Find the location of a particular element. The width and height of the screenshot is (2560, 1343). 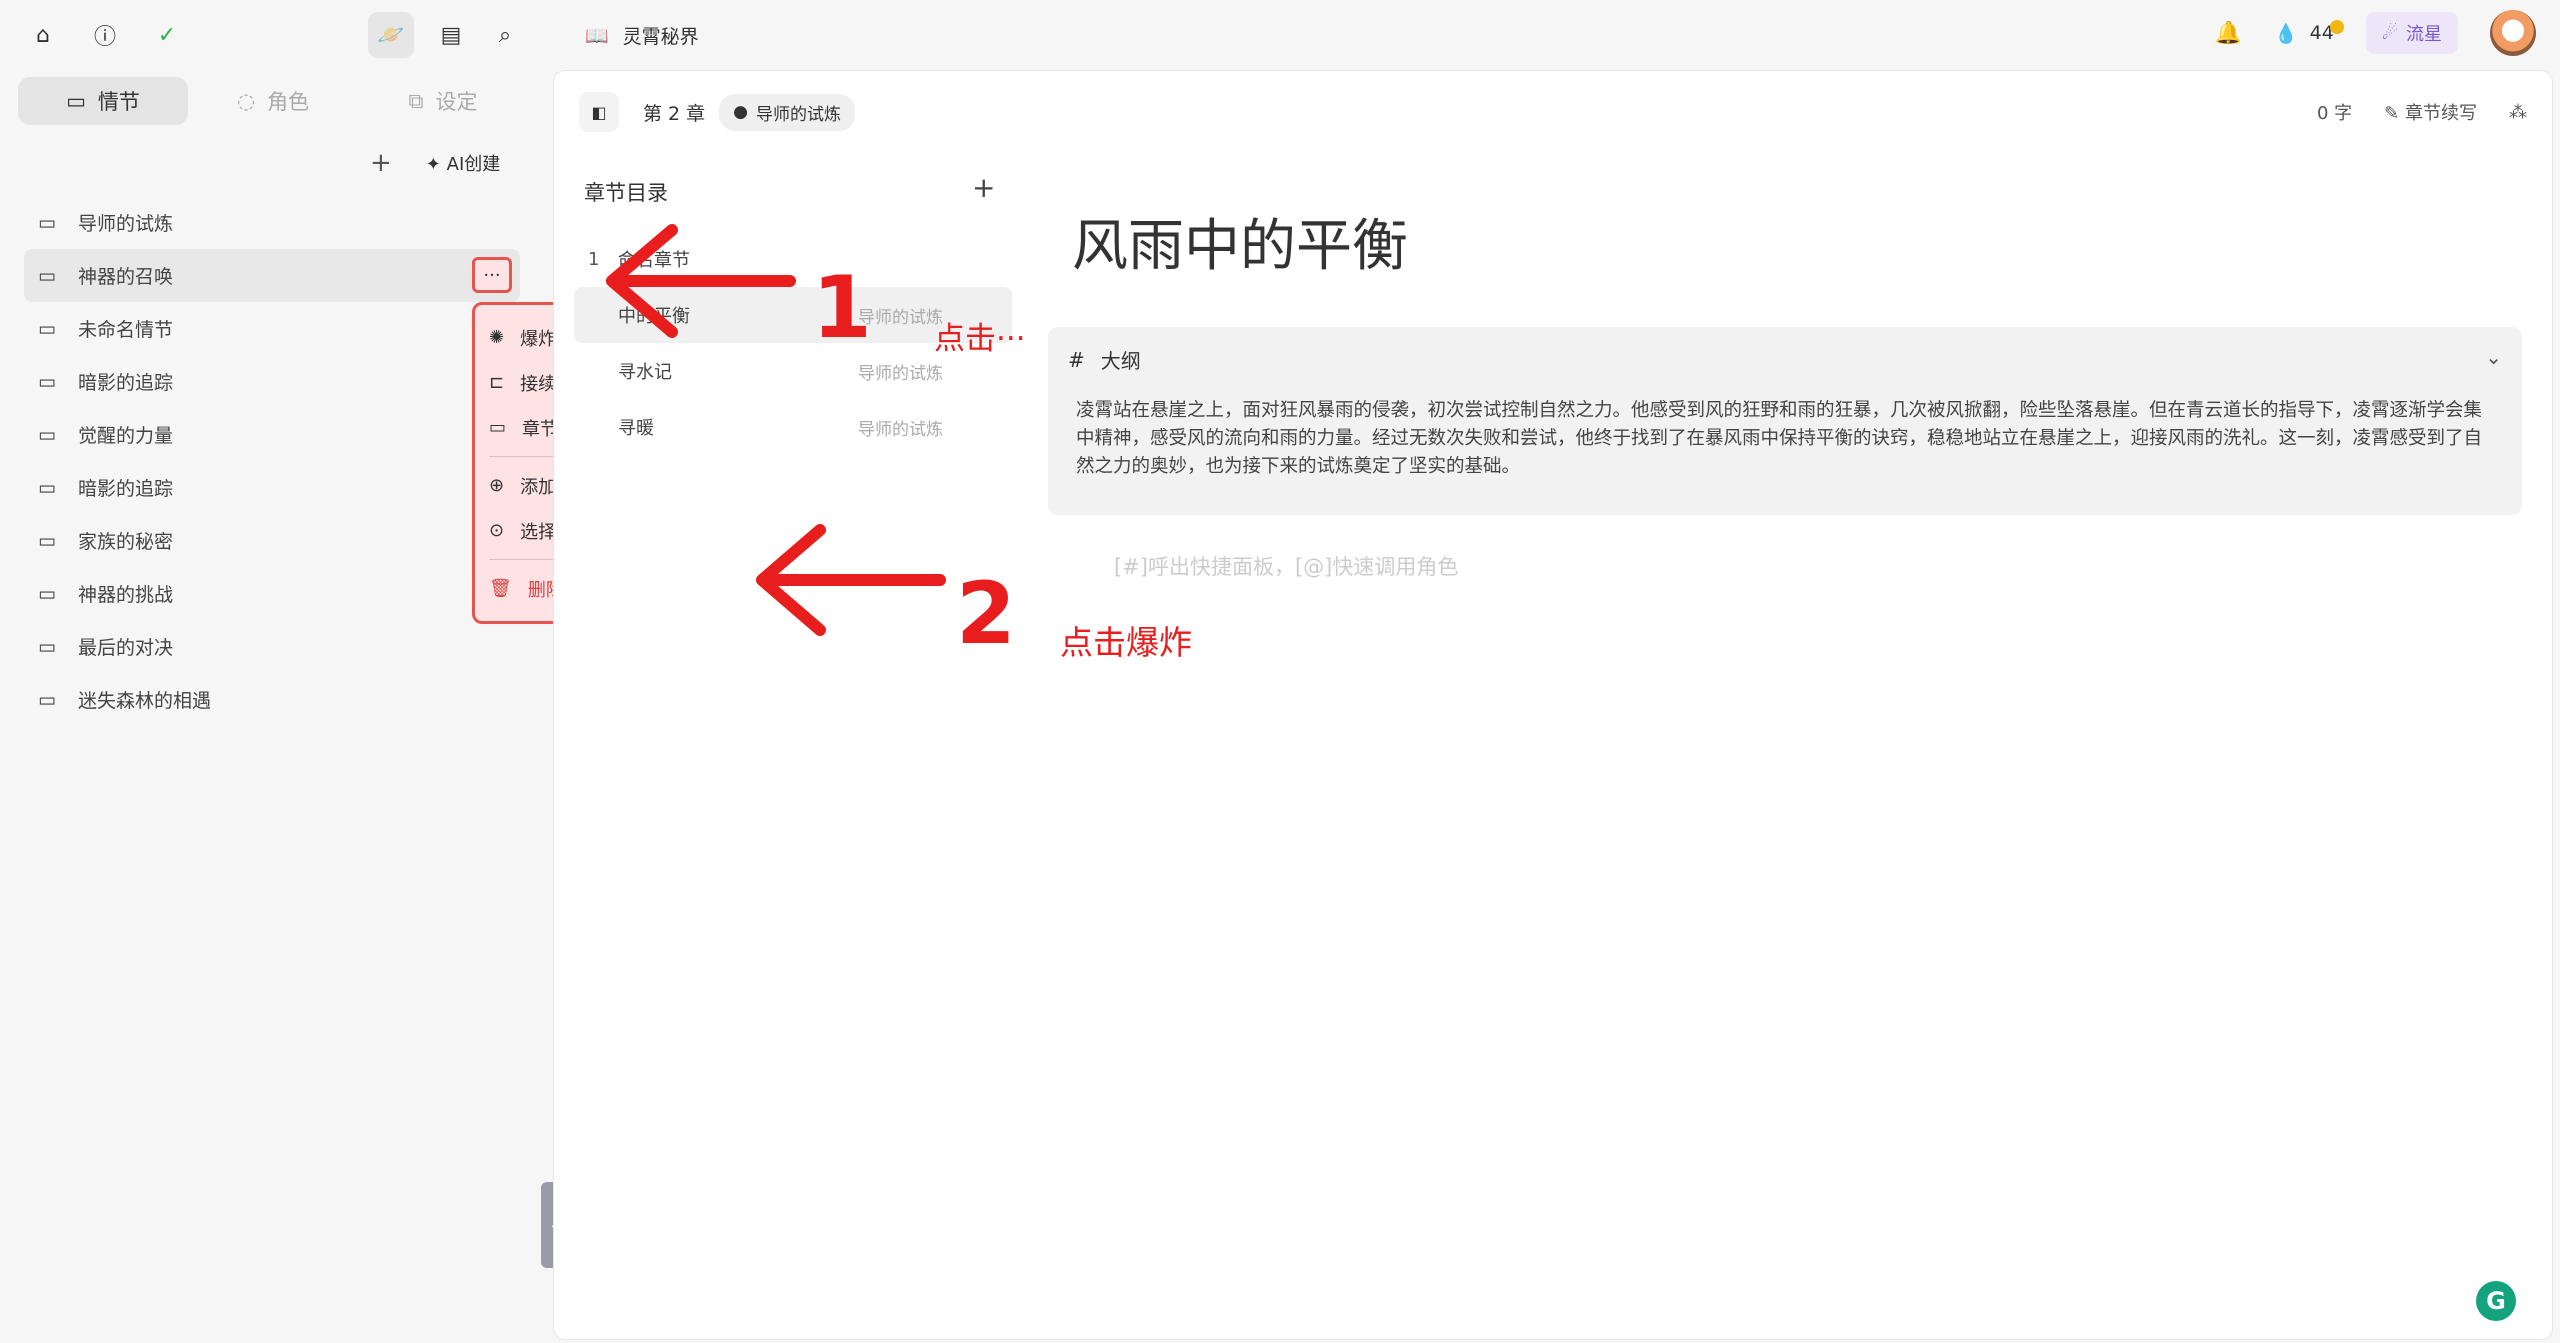

tab-character: ◌ 角色 is located at coordinates (273, 101).